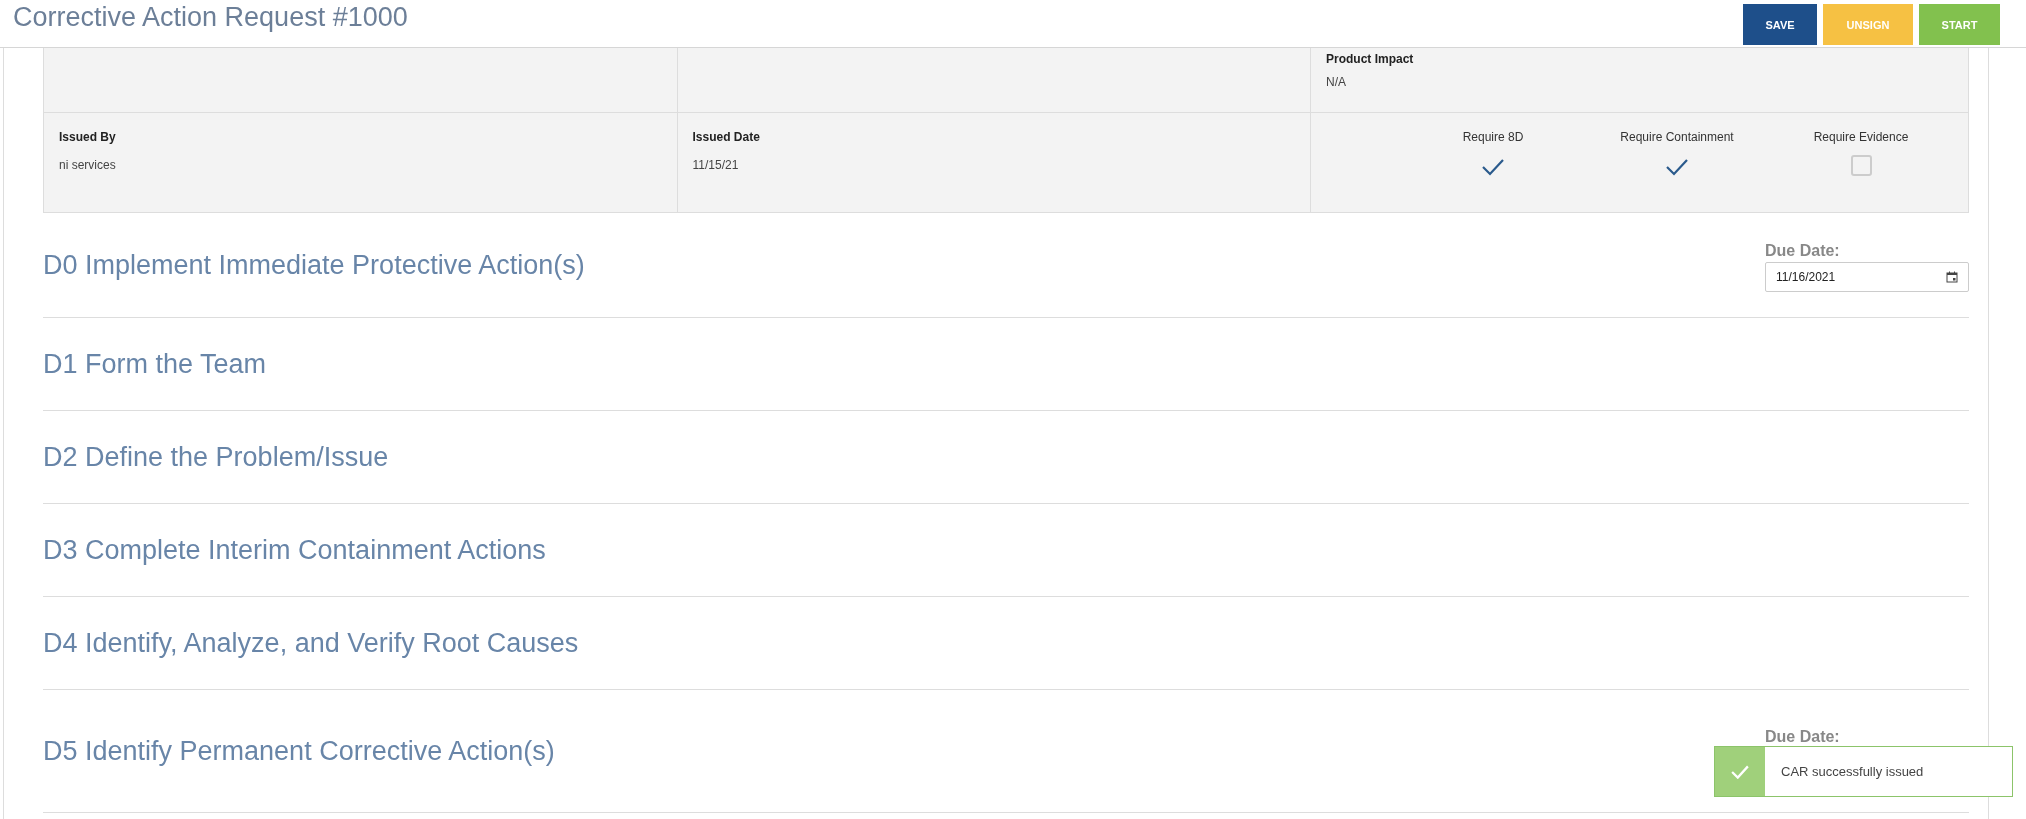 The image size is (2026, 819). I want to click on field-label: Product Impact, so click(1370, 59).